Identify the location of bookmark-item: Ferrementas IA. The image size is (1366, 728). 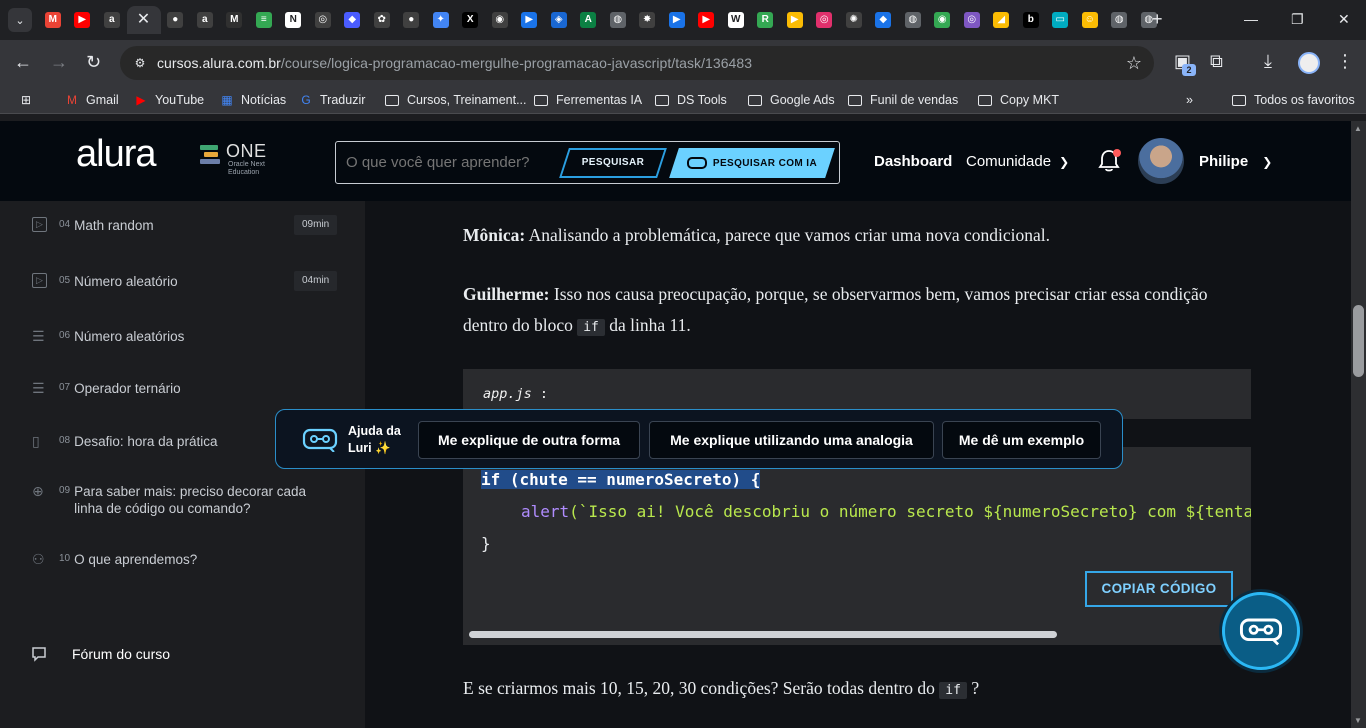
(588, 100).